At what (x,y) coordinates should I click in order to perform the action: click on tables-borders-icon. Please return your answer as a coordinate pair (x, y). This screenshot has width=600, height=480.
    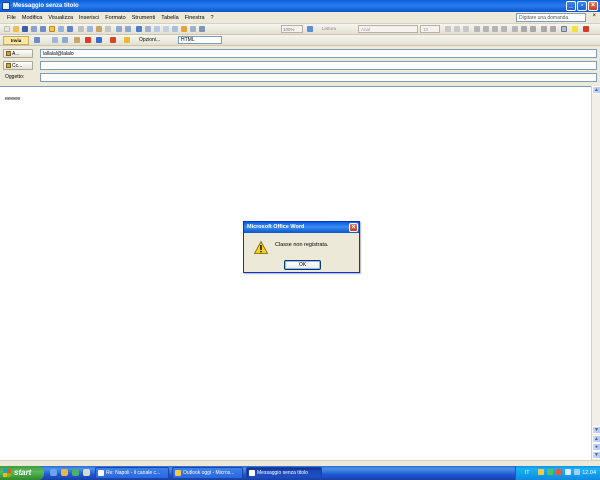
    Looking at the image, I should click on (148, 29).